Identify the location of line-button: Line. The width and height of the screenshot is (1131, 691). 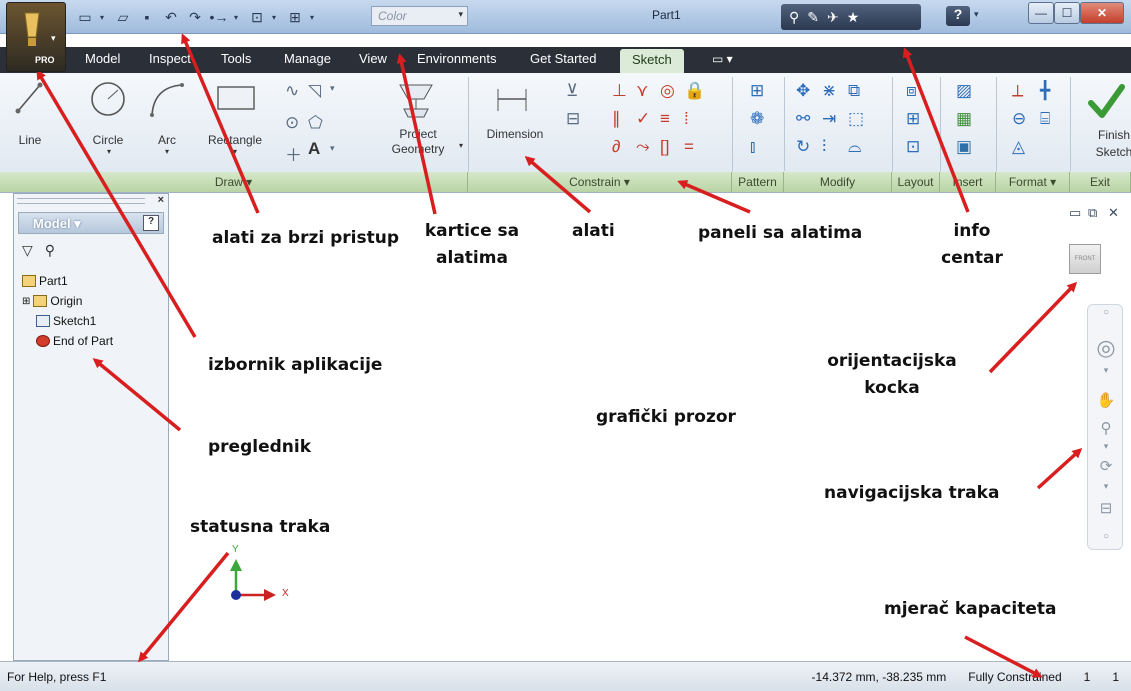
(30, 140).